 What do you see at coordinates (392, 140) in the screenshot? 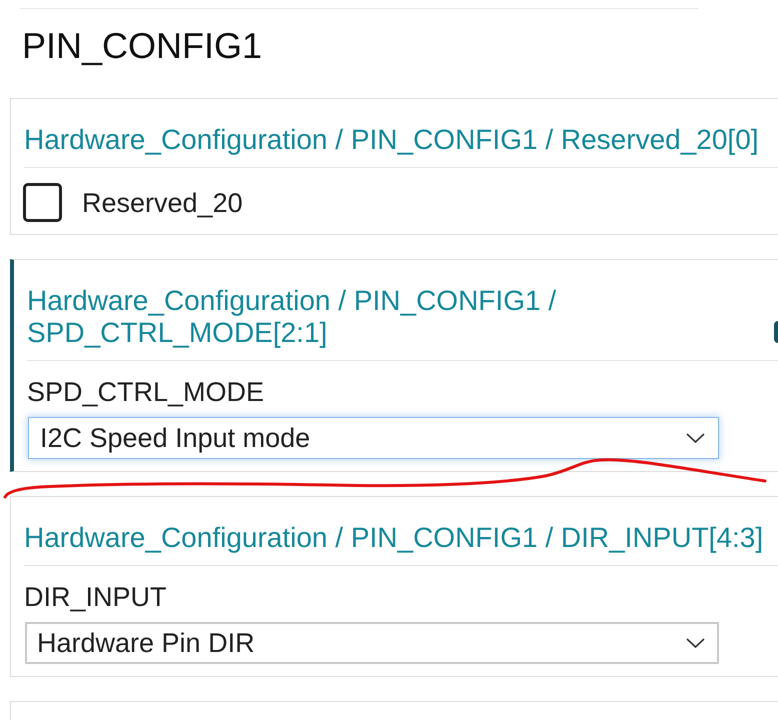
I see `field-path: Hardware_Configuration / PIN_CONFIG1 / Reserved_20[0]` at bounding box center [392, 140].